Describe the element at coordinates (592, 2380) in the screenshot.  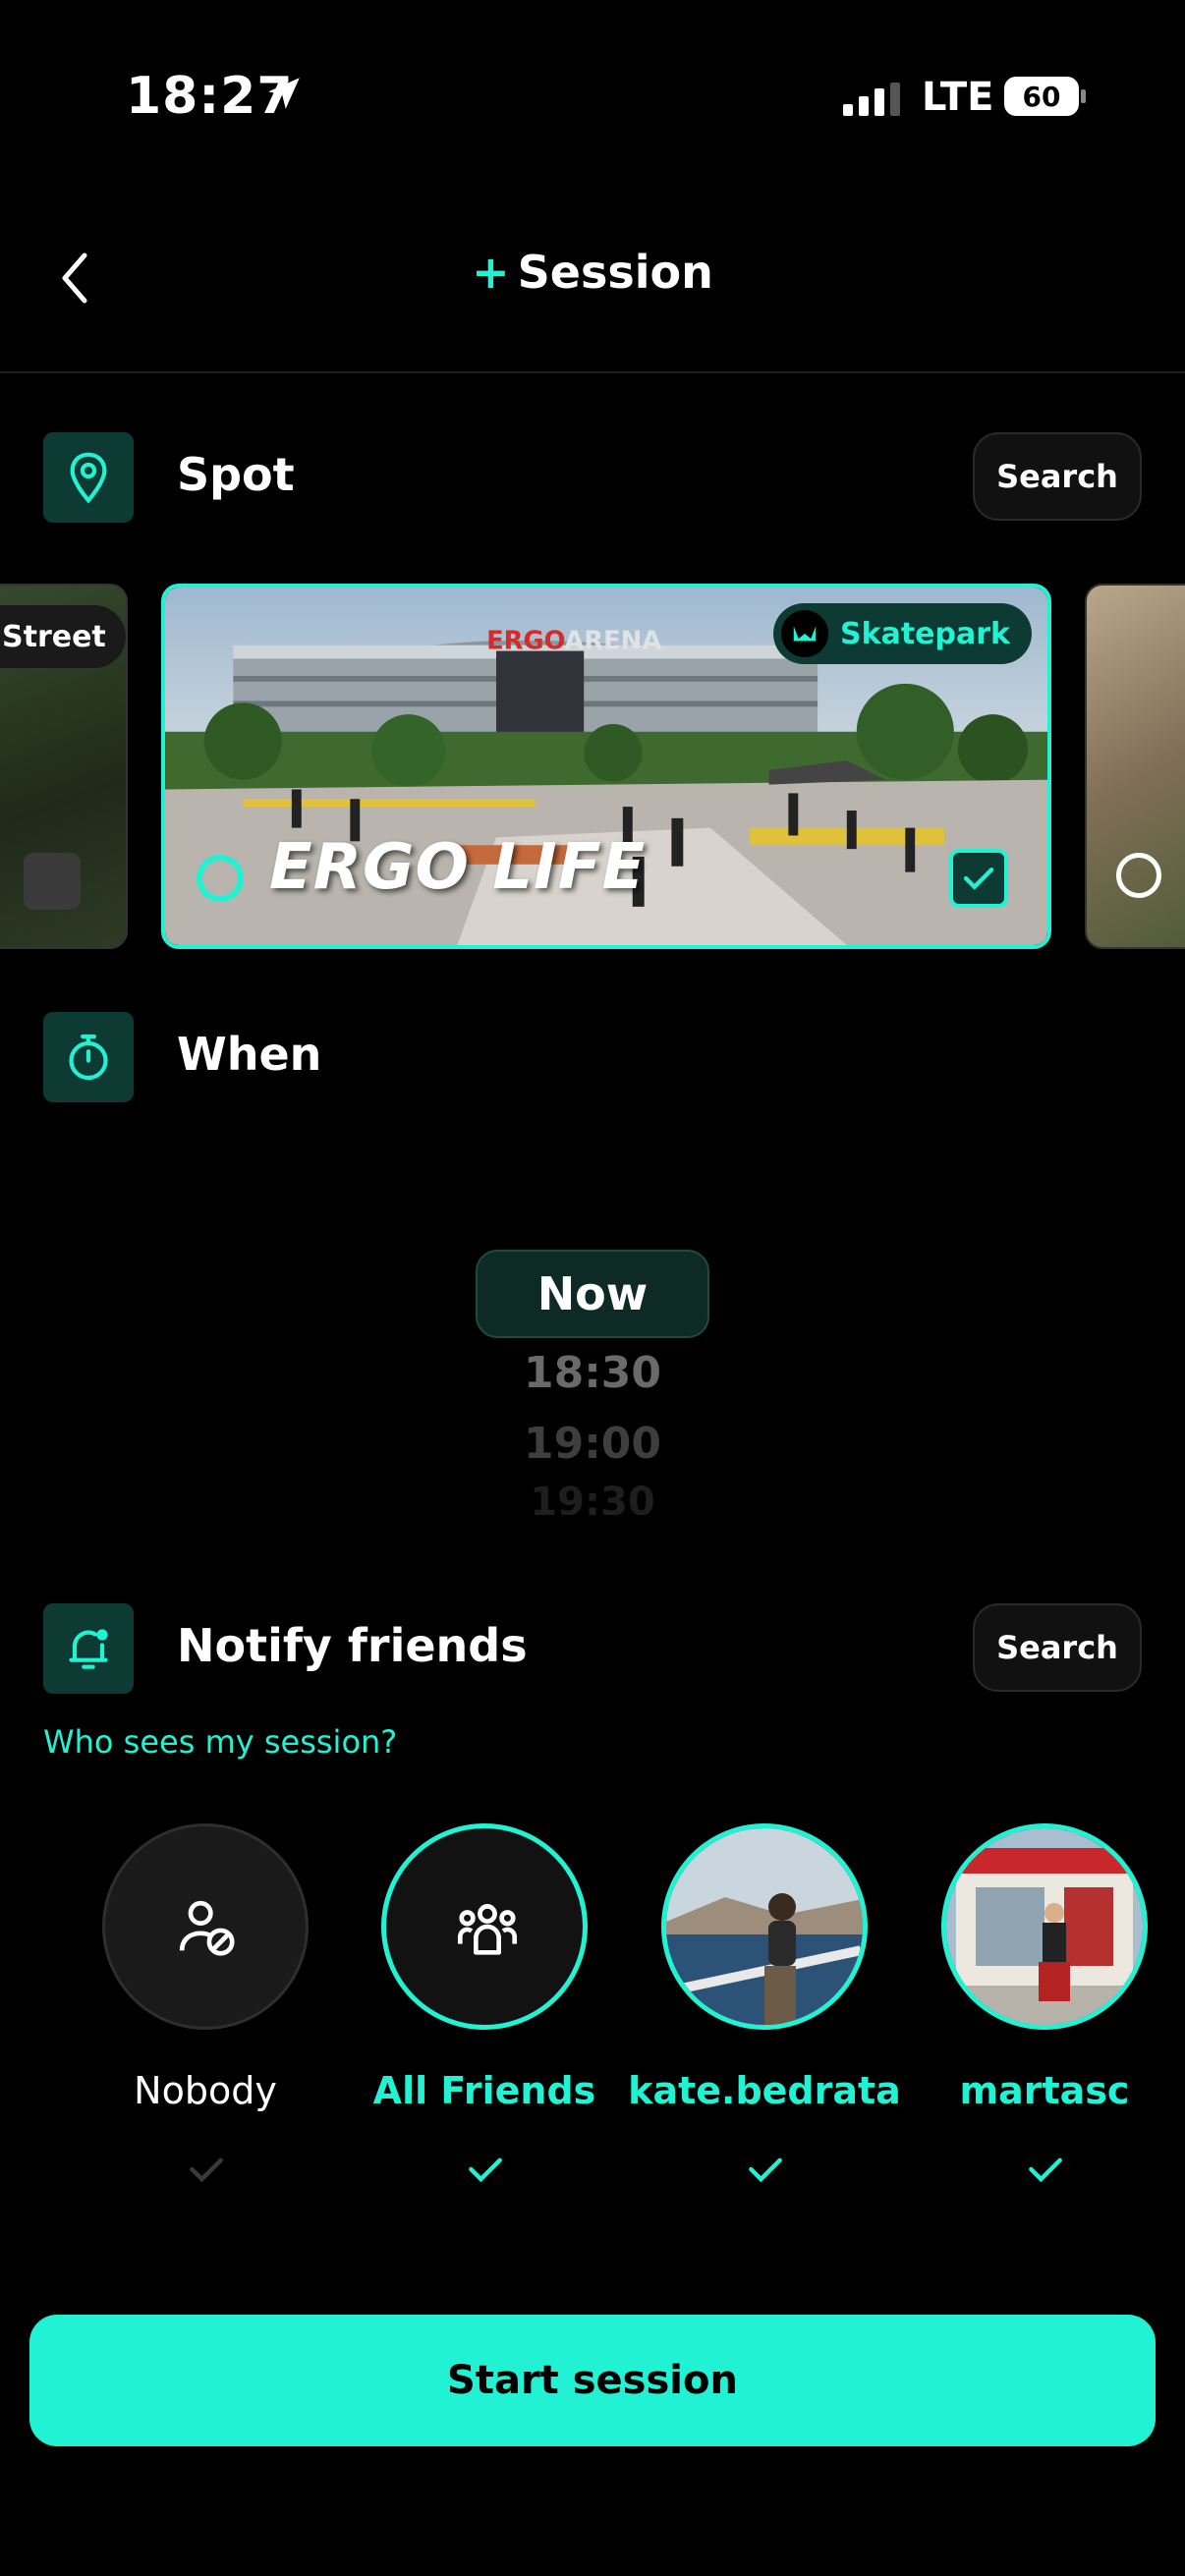
I see `start-session-button: Start session` at that location.